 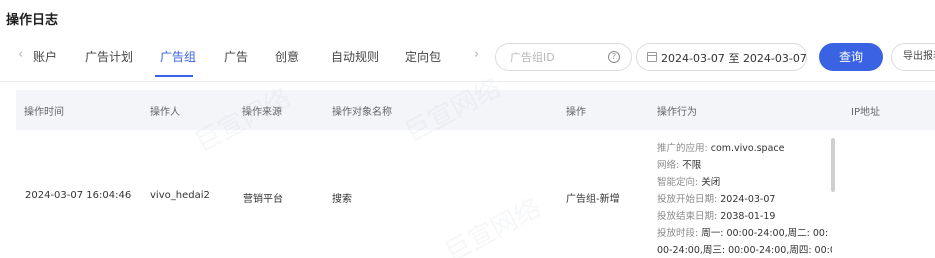 What do you see at coordinates (78, 195) in the screenshot?
I see `cell-time: 2024-03-07 16:04:46` at bounding box center [78, 195].